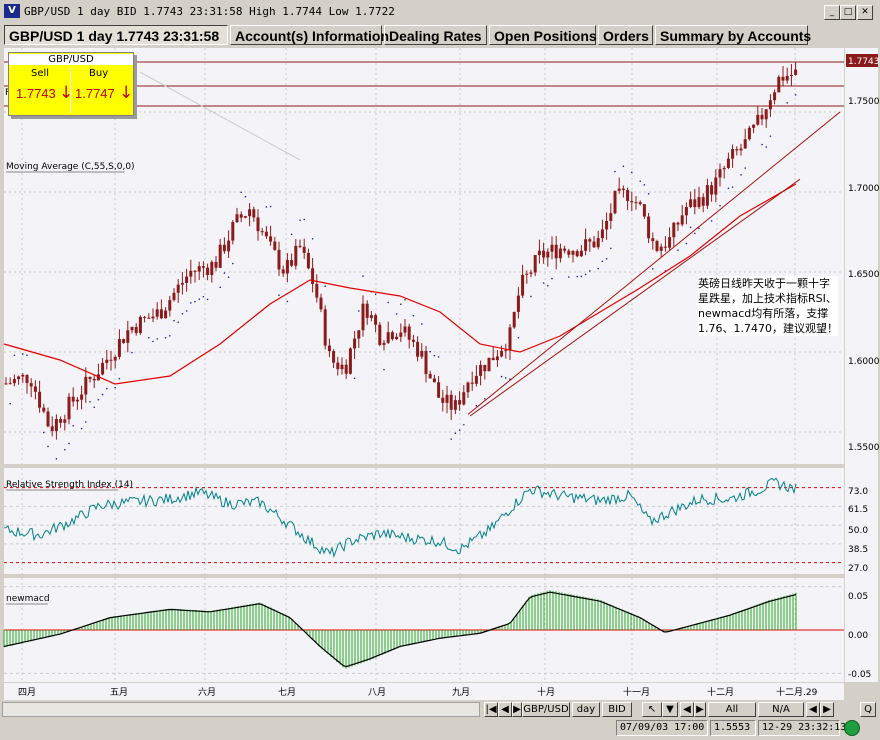  Describe the element at coordinates (670, 709) in the screenshot. I see `tool-dropdown-icon: ▼` at that location.